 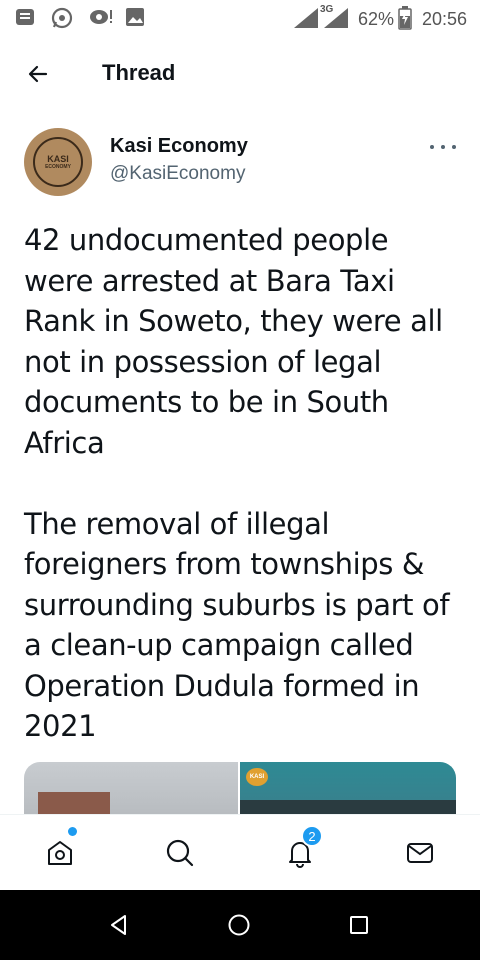 I want to click on more-options-button, so click(x=443, y=147).